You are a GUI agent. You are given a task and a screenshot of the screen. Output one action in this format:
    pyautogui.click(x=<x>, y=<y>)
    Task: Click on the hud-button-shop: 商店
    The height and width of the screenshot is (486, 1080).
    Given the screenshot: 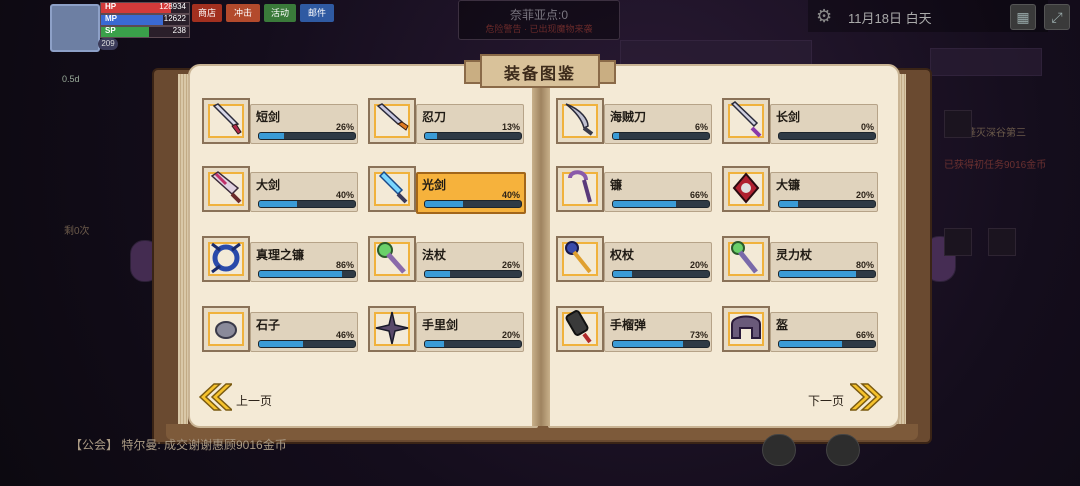 What is the action you would take?
    pyautogui.click(x=207, y=13)
    